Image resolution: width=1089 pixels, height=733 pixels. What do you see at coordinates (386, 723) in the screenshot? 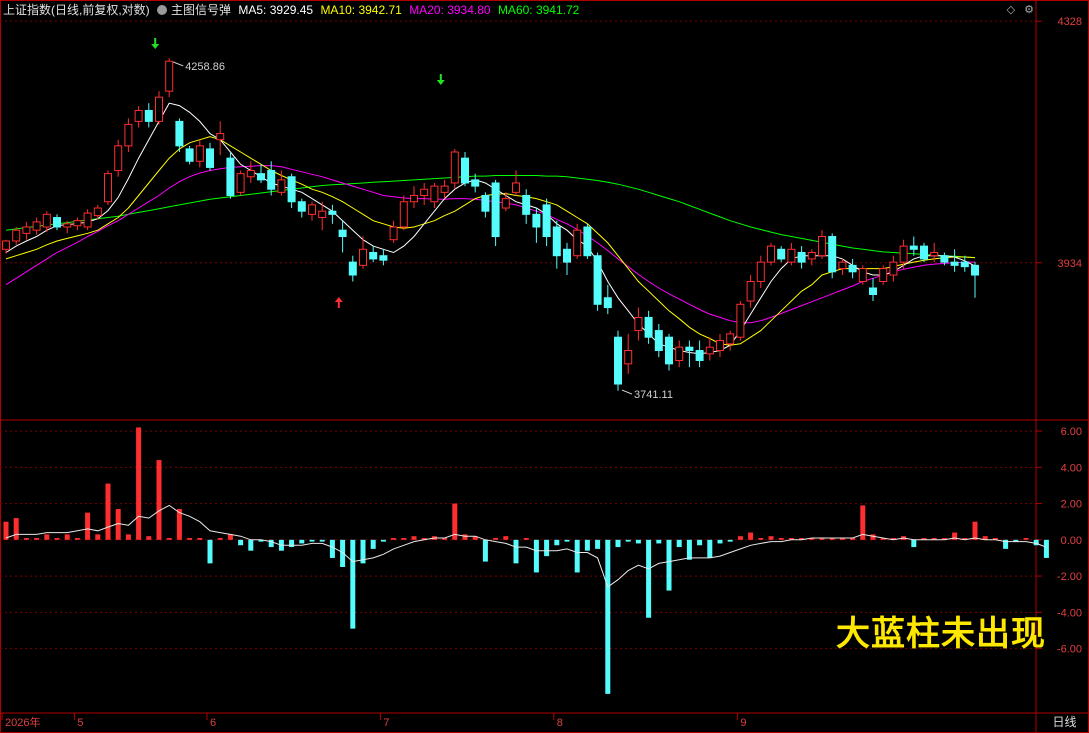
I see `time-tick-label: 7` at bounding box center [386, 723].